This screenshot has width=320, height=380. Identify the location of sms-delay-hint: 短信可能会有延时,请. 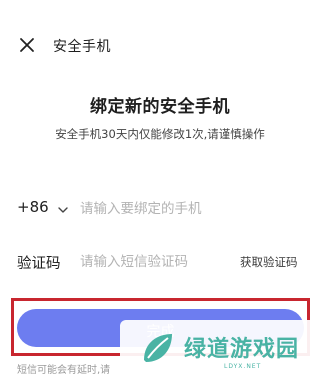
(64, 370).